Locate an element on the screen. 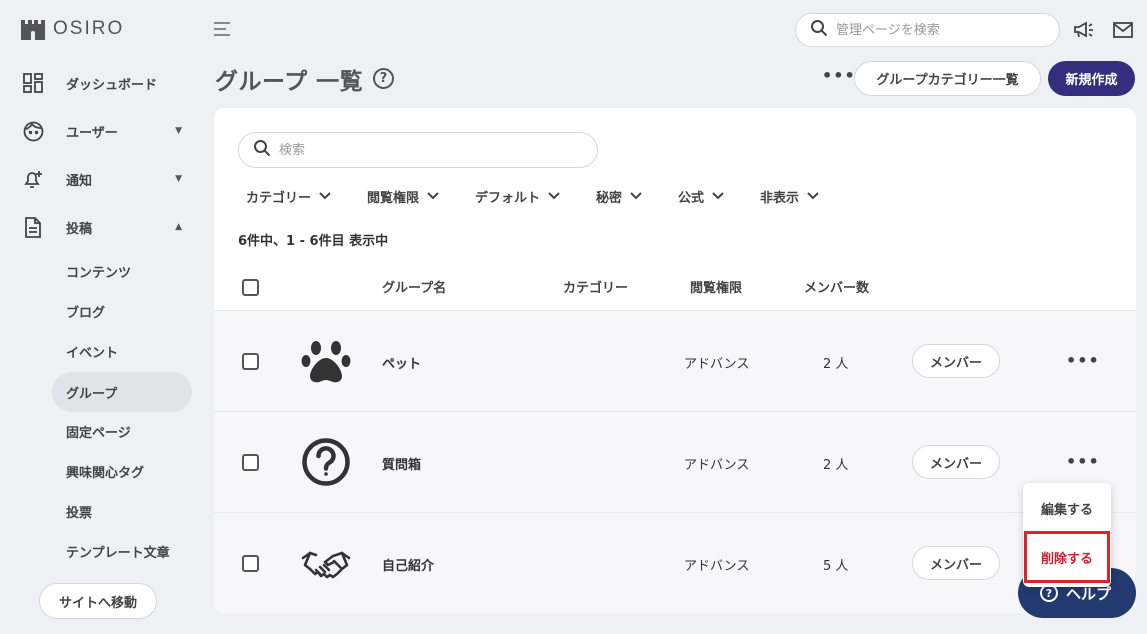 Image resolution: width=1147 pixels, height=634 pixels. sidebar-sub-item-event: イベント is located at coordinates (122, 351).